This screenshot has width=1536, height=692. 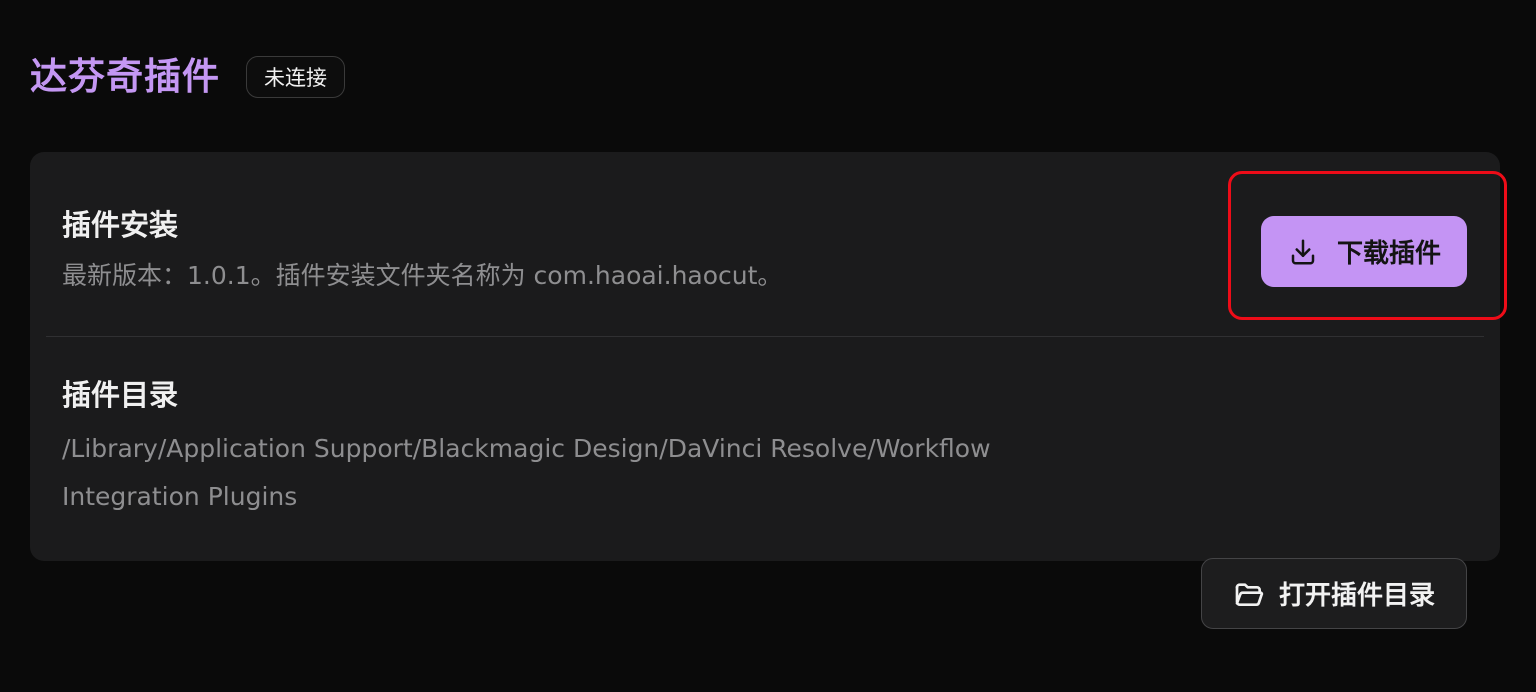 What do you see at coordinates (422, 275) in the screenshot?
I see `plugin-install-description: 最新版本：1.0.1。插件安装文件夹名称为 com.haoai.haocut。` at bounding box center [422, 275].